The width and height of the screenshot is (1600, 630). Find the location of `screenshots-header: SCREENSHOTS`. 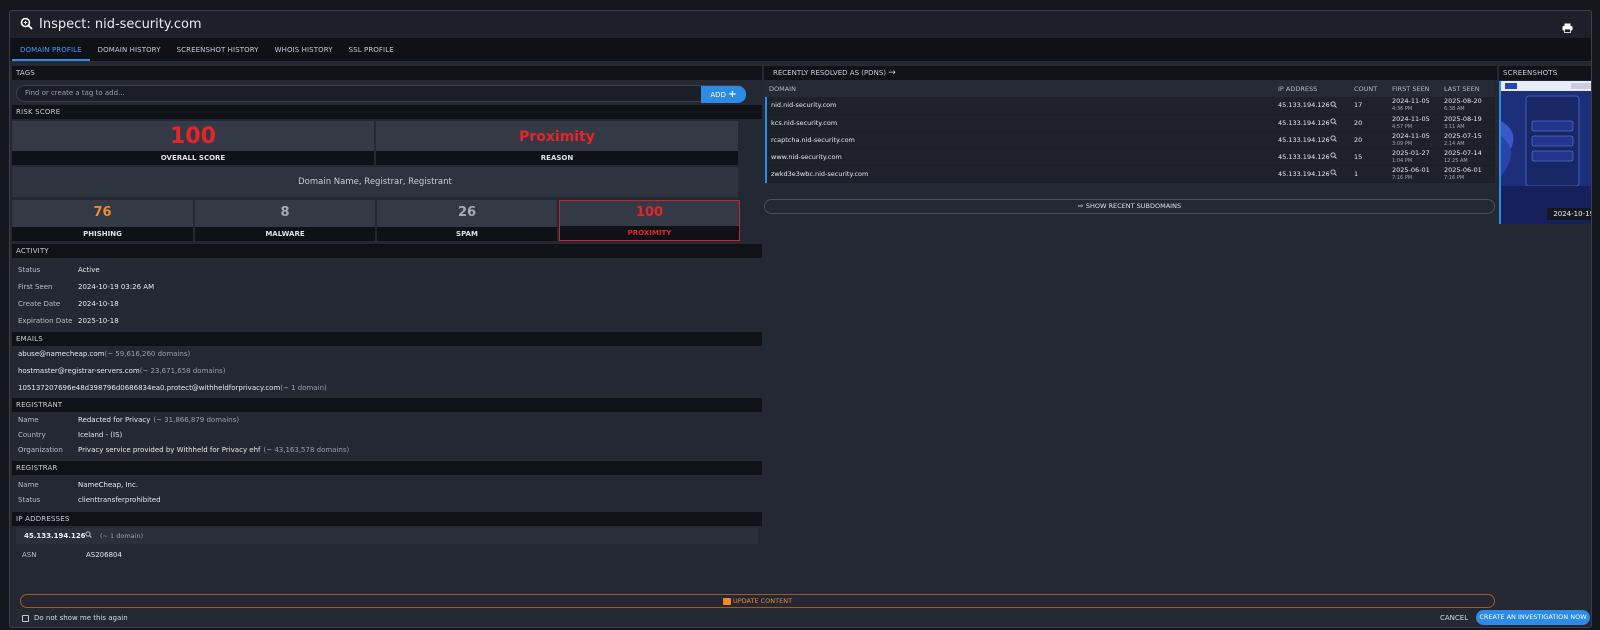

screenshots-header: SCREENSHOTS is located at coordinates (1545, 73).